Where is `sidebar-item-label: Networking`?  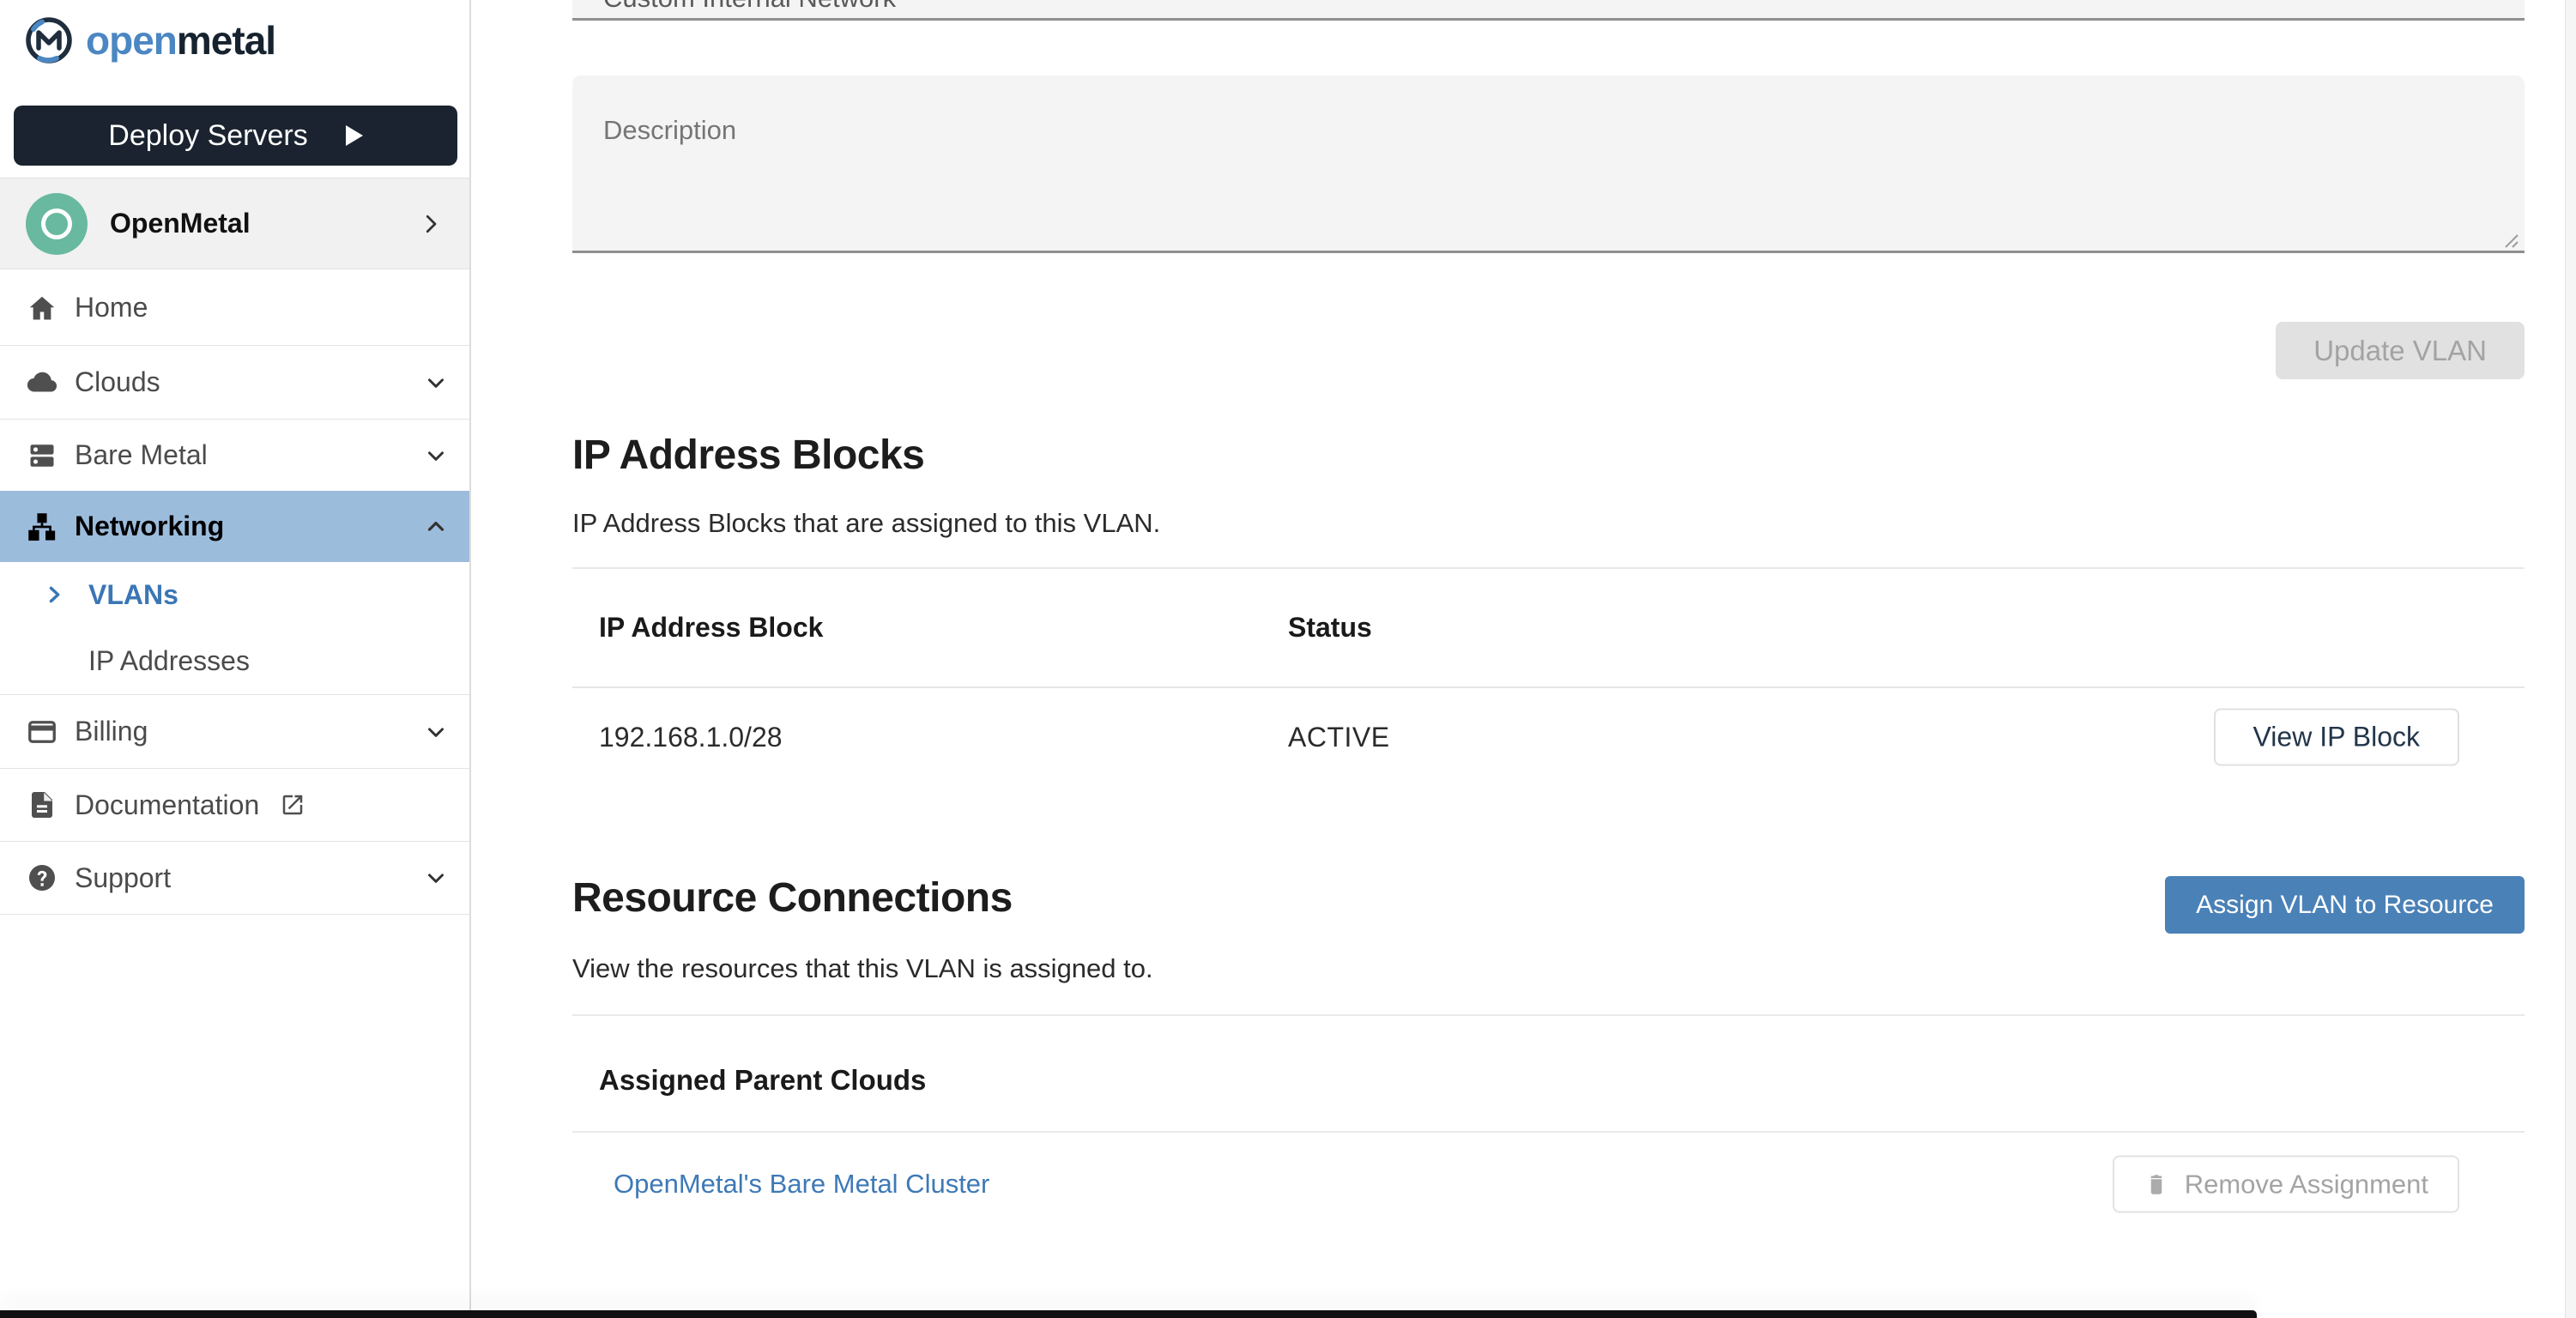 sidebar-item-label: Networking is located at coordinates (150, 526).